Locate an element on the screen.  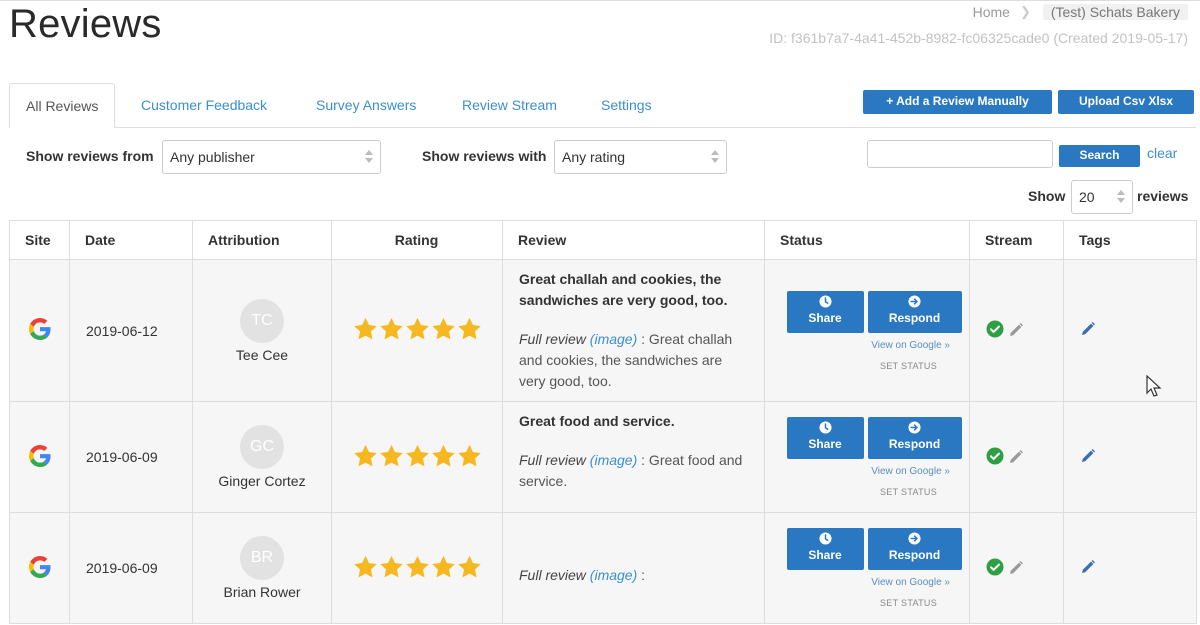
page-size-select: 20 is located at coordinates (1102, 197).